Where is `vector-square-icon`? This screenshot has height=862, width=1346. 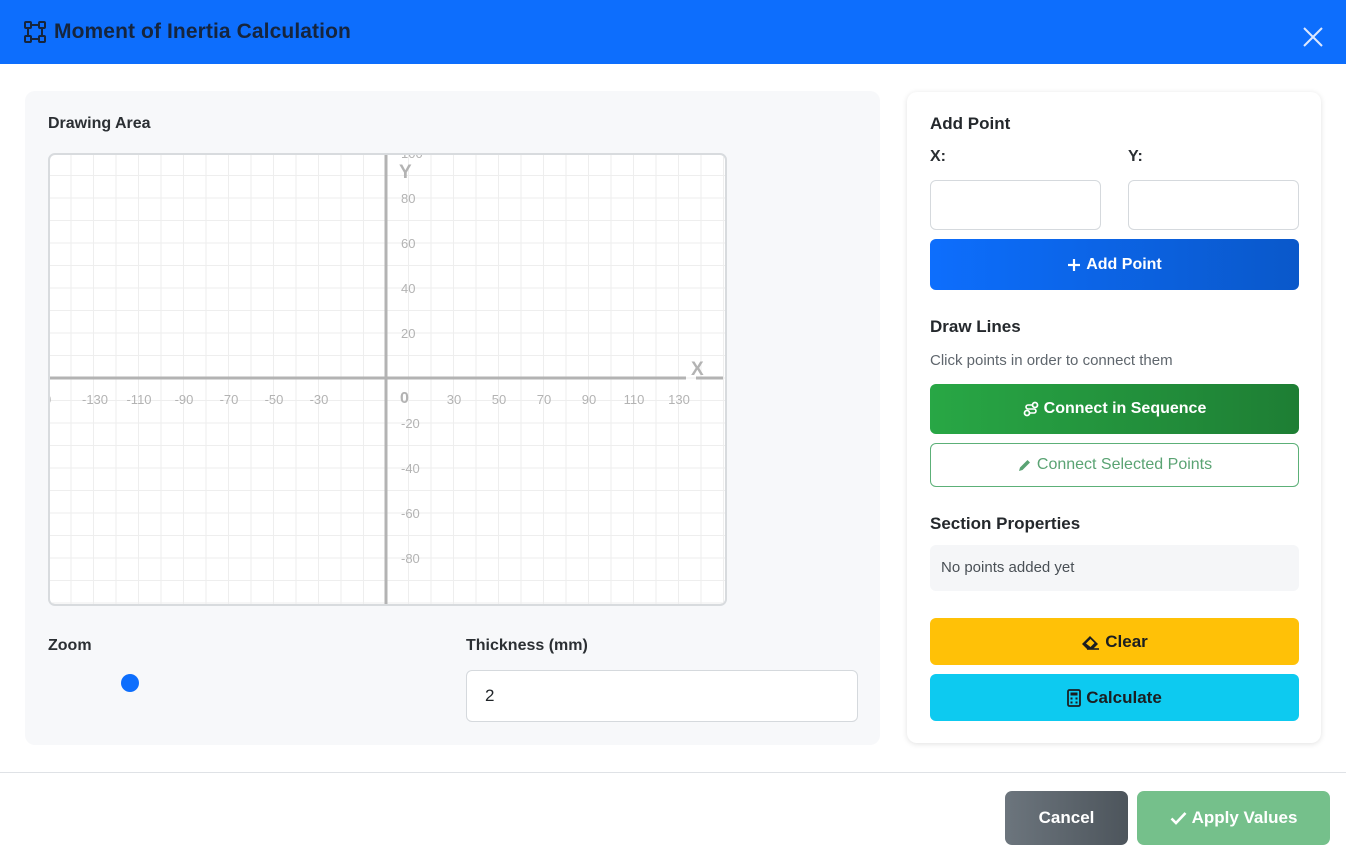 vector-square-icon is located at coordinates (35, 32).